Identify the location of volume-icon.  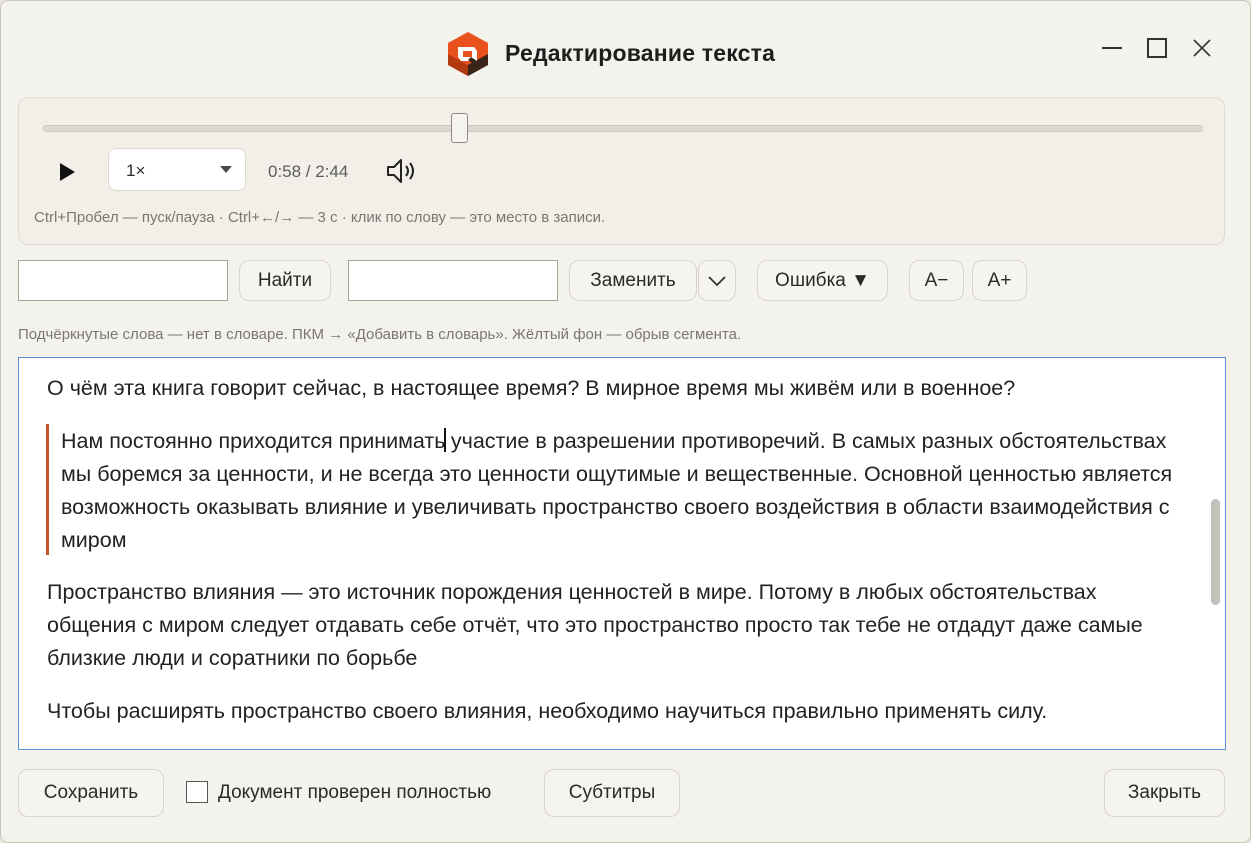
(400, 171).